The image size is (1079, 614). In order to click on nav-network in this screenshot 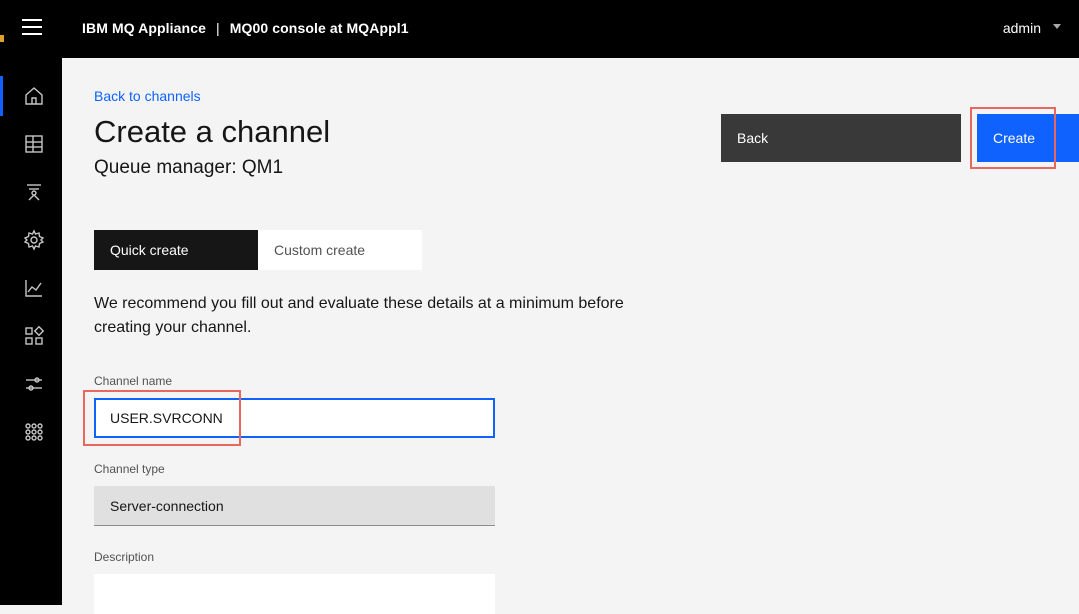, I will do `click(31, 432)`.